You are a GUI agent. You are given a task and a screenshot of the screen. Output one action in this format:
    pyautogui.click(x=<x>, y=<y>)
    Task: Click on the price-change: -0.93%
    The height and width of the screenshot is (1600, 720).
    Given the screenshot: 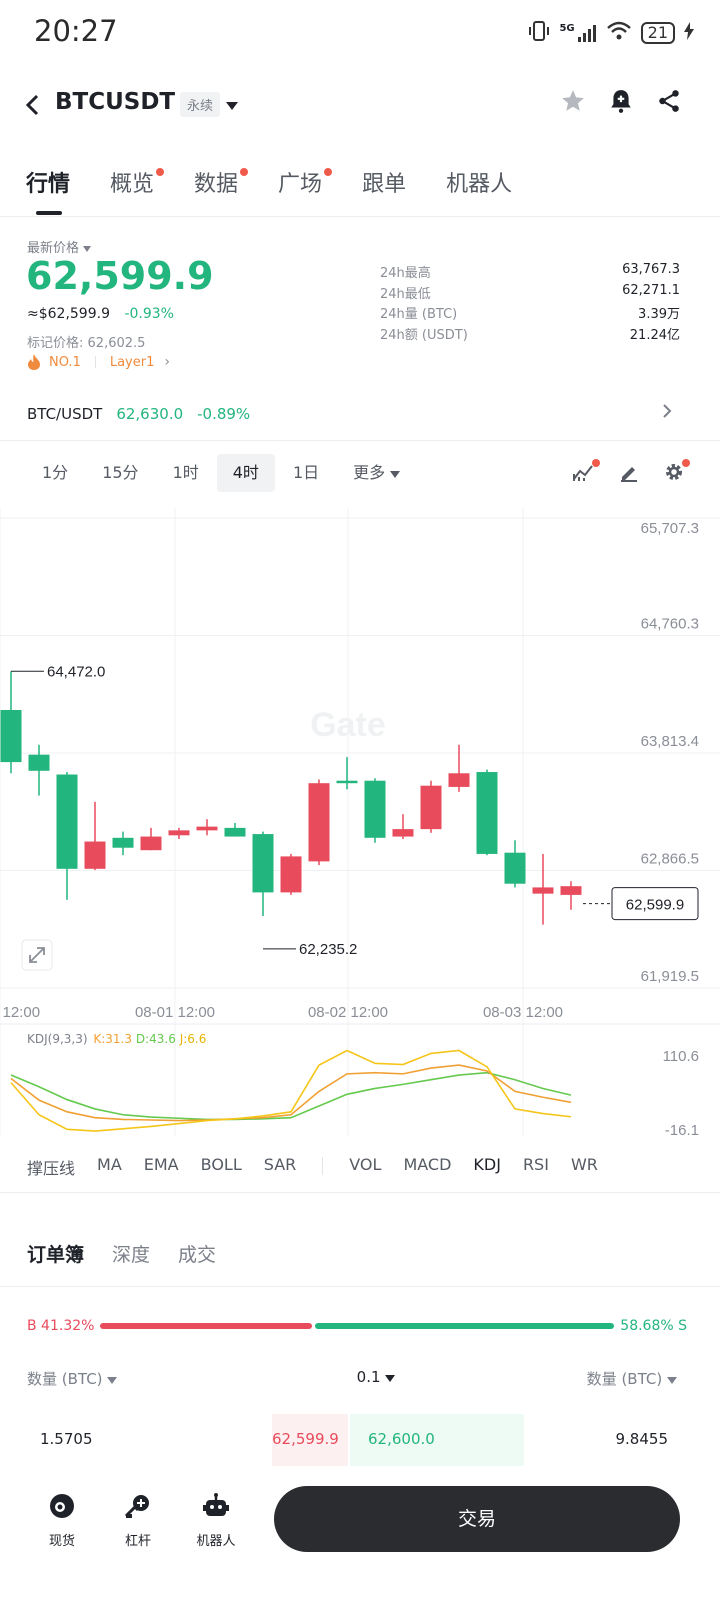 What is the action you would take?
    pyautogui.click(x=149, y=314)
    